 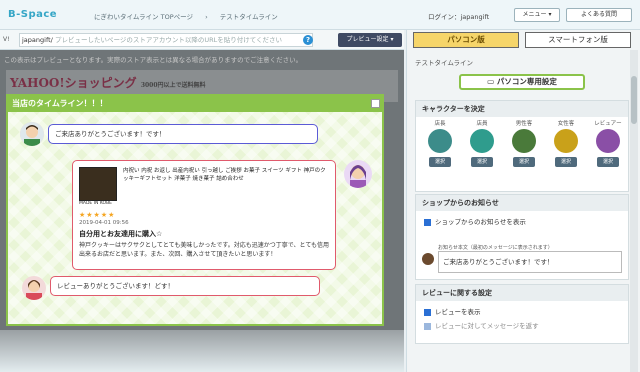 What do you see at coordinates (185, 286) in the screenshot?
I see `reply-bubble: レビューありがとうございます！どす！` at bounding box center [185, 286].